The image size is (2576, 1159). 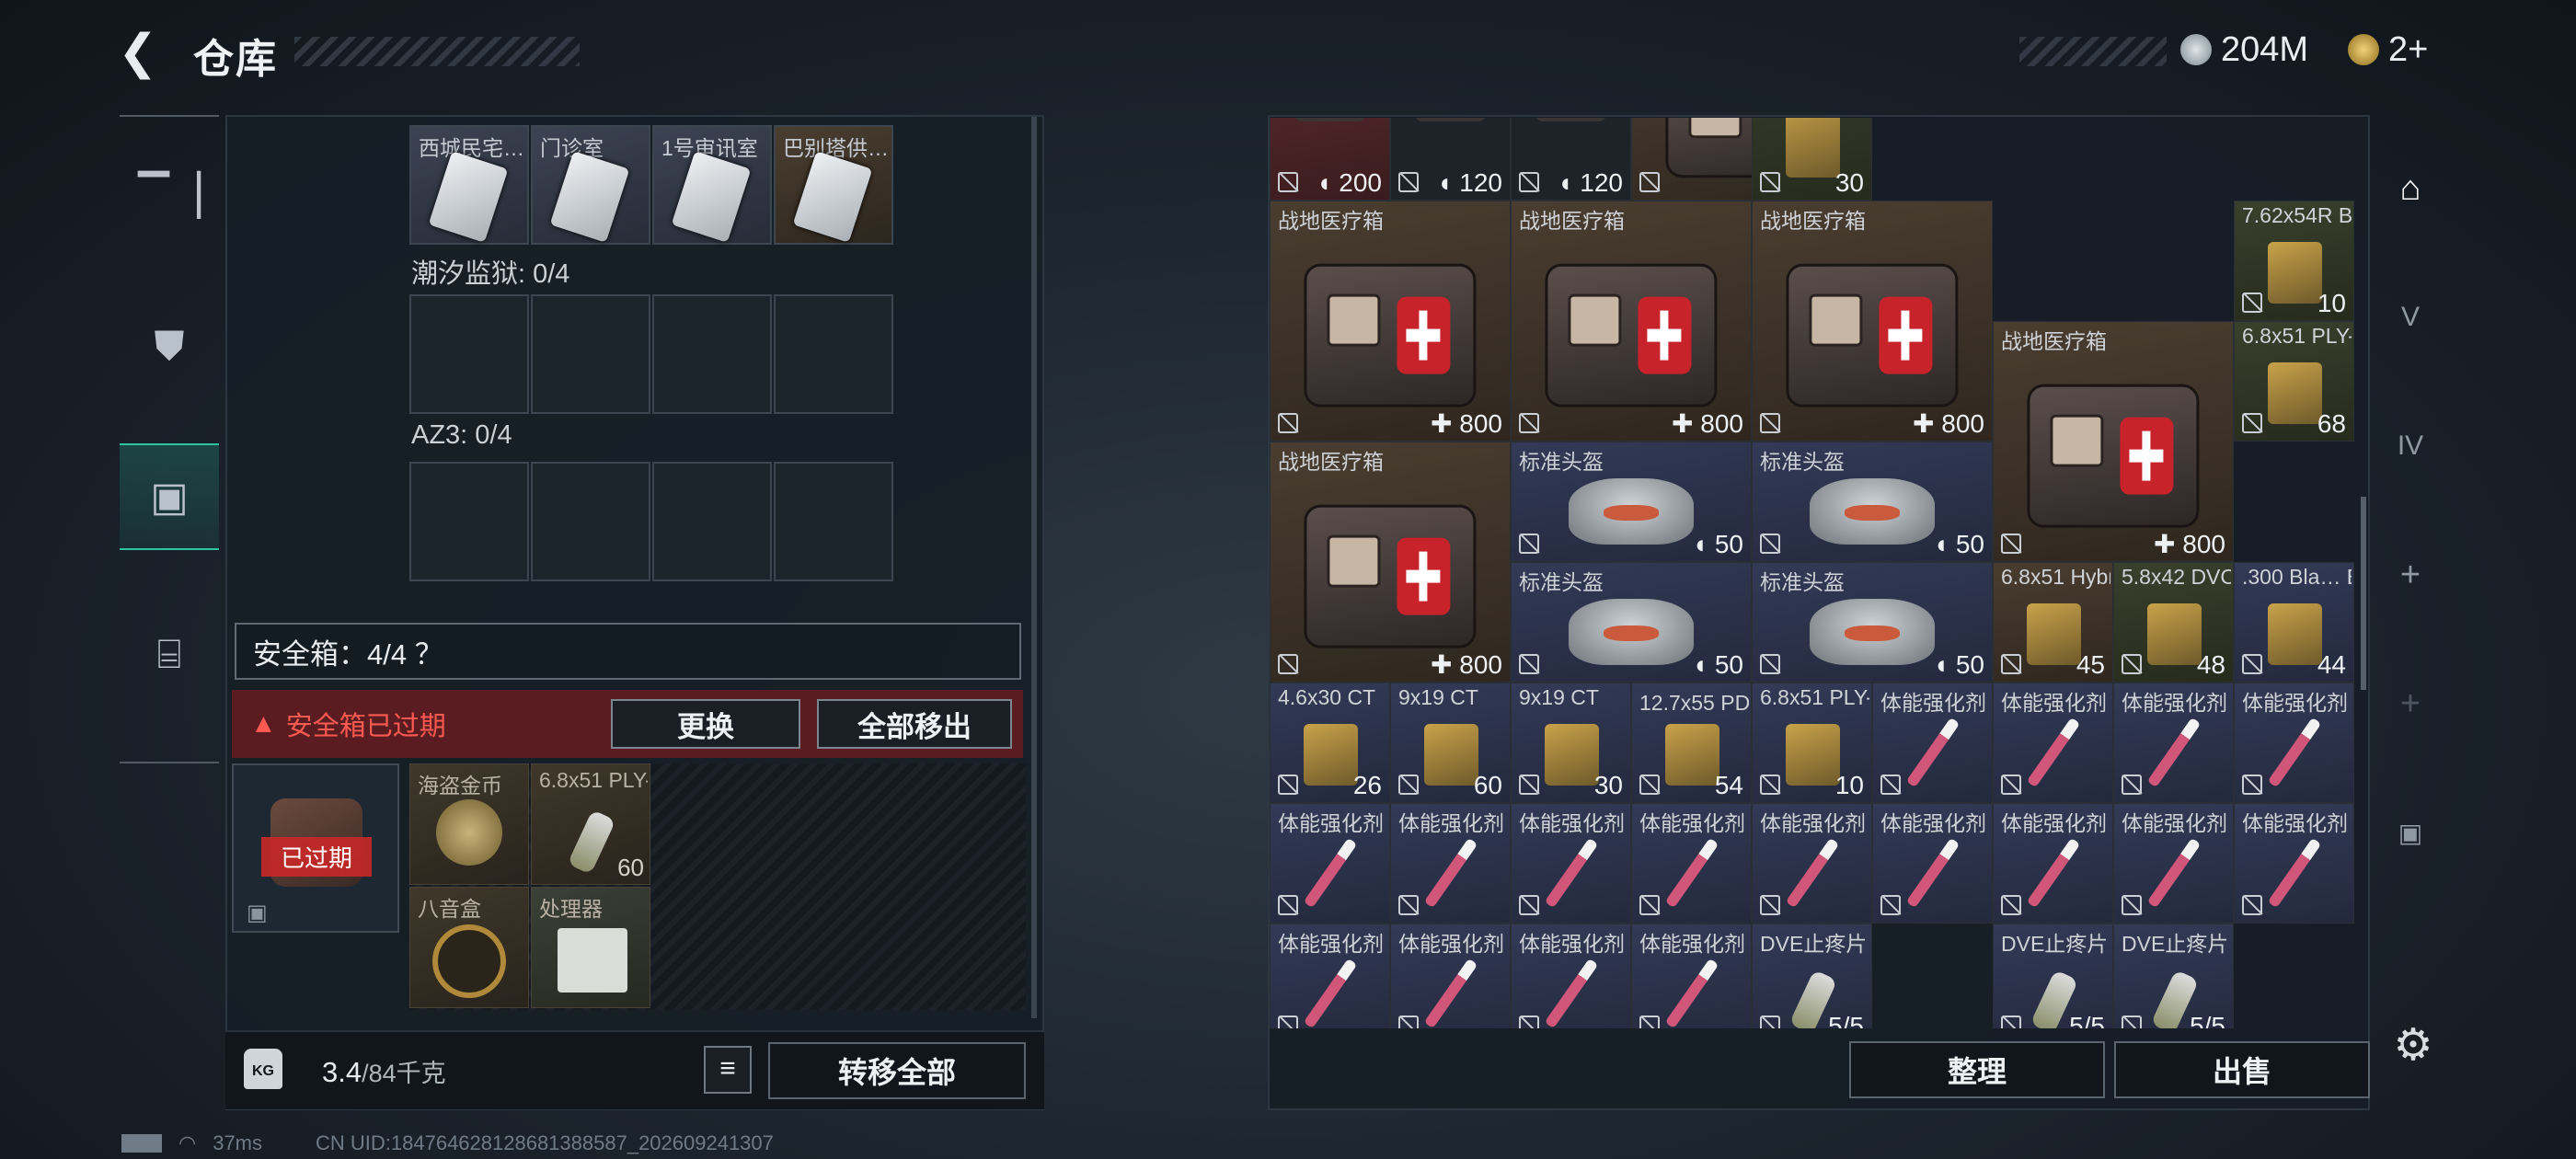 What do you see at coordinates (897, 1070) in the screenshot?
I see `transfer-all-button: 转移全部` at bounding box center [897, 1070].